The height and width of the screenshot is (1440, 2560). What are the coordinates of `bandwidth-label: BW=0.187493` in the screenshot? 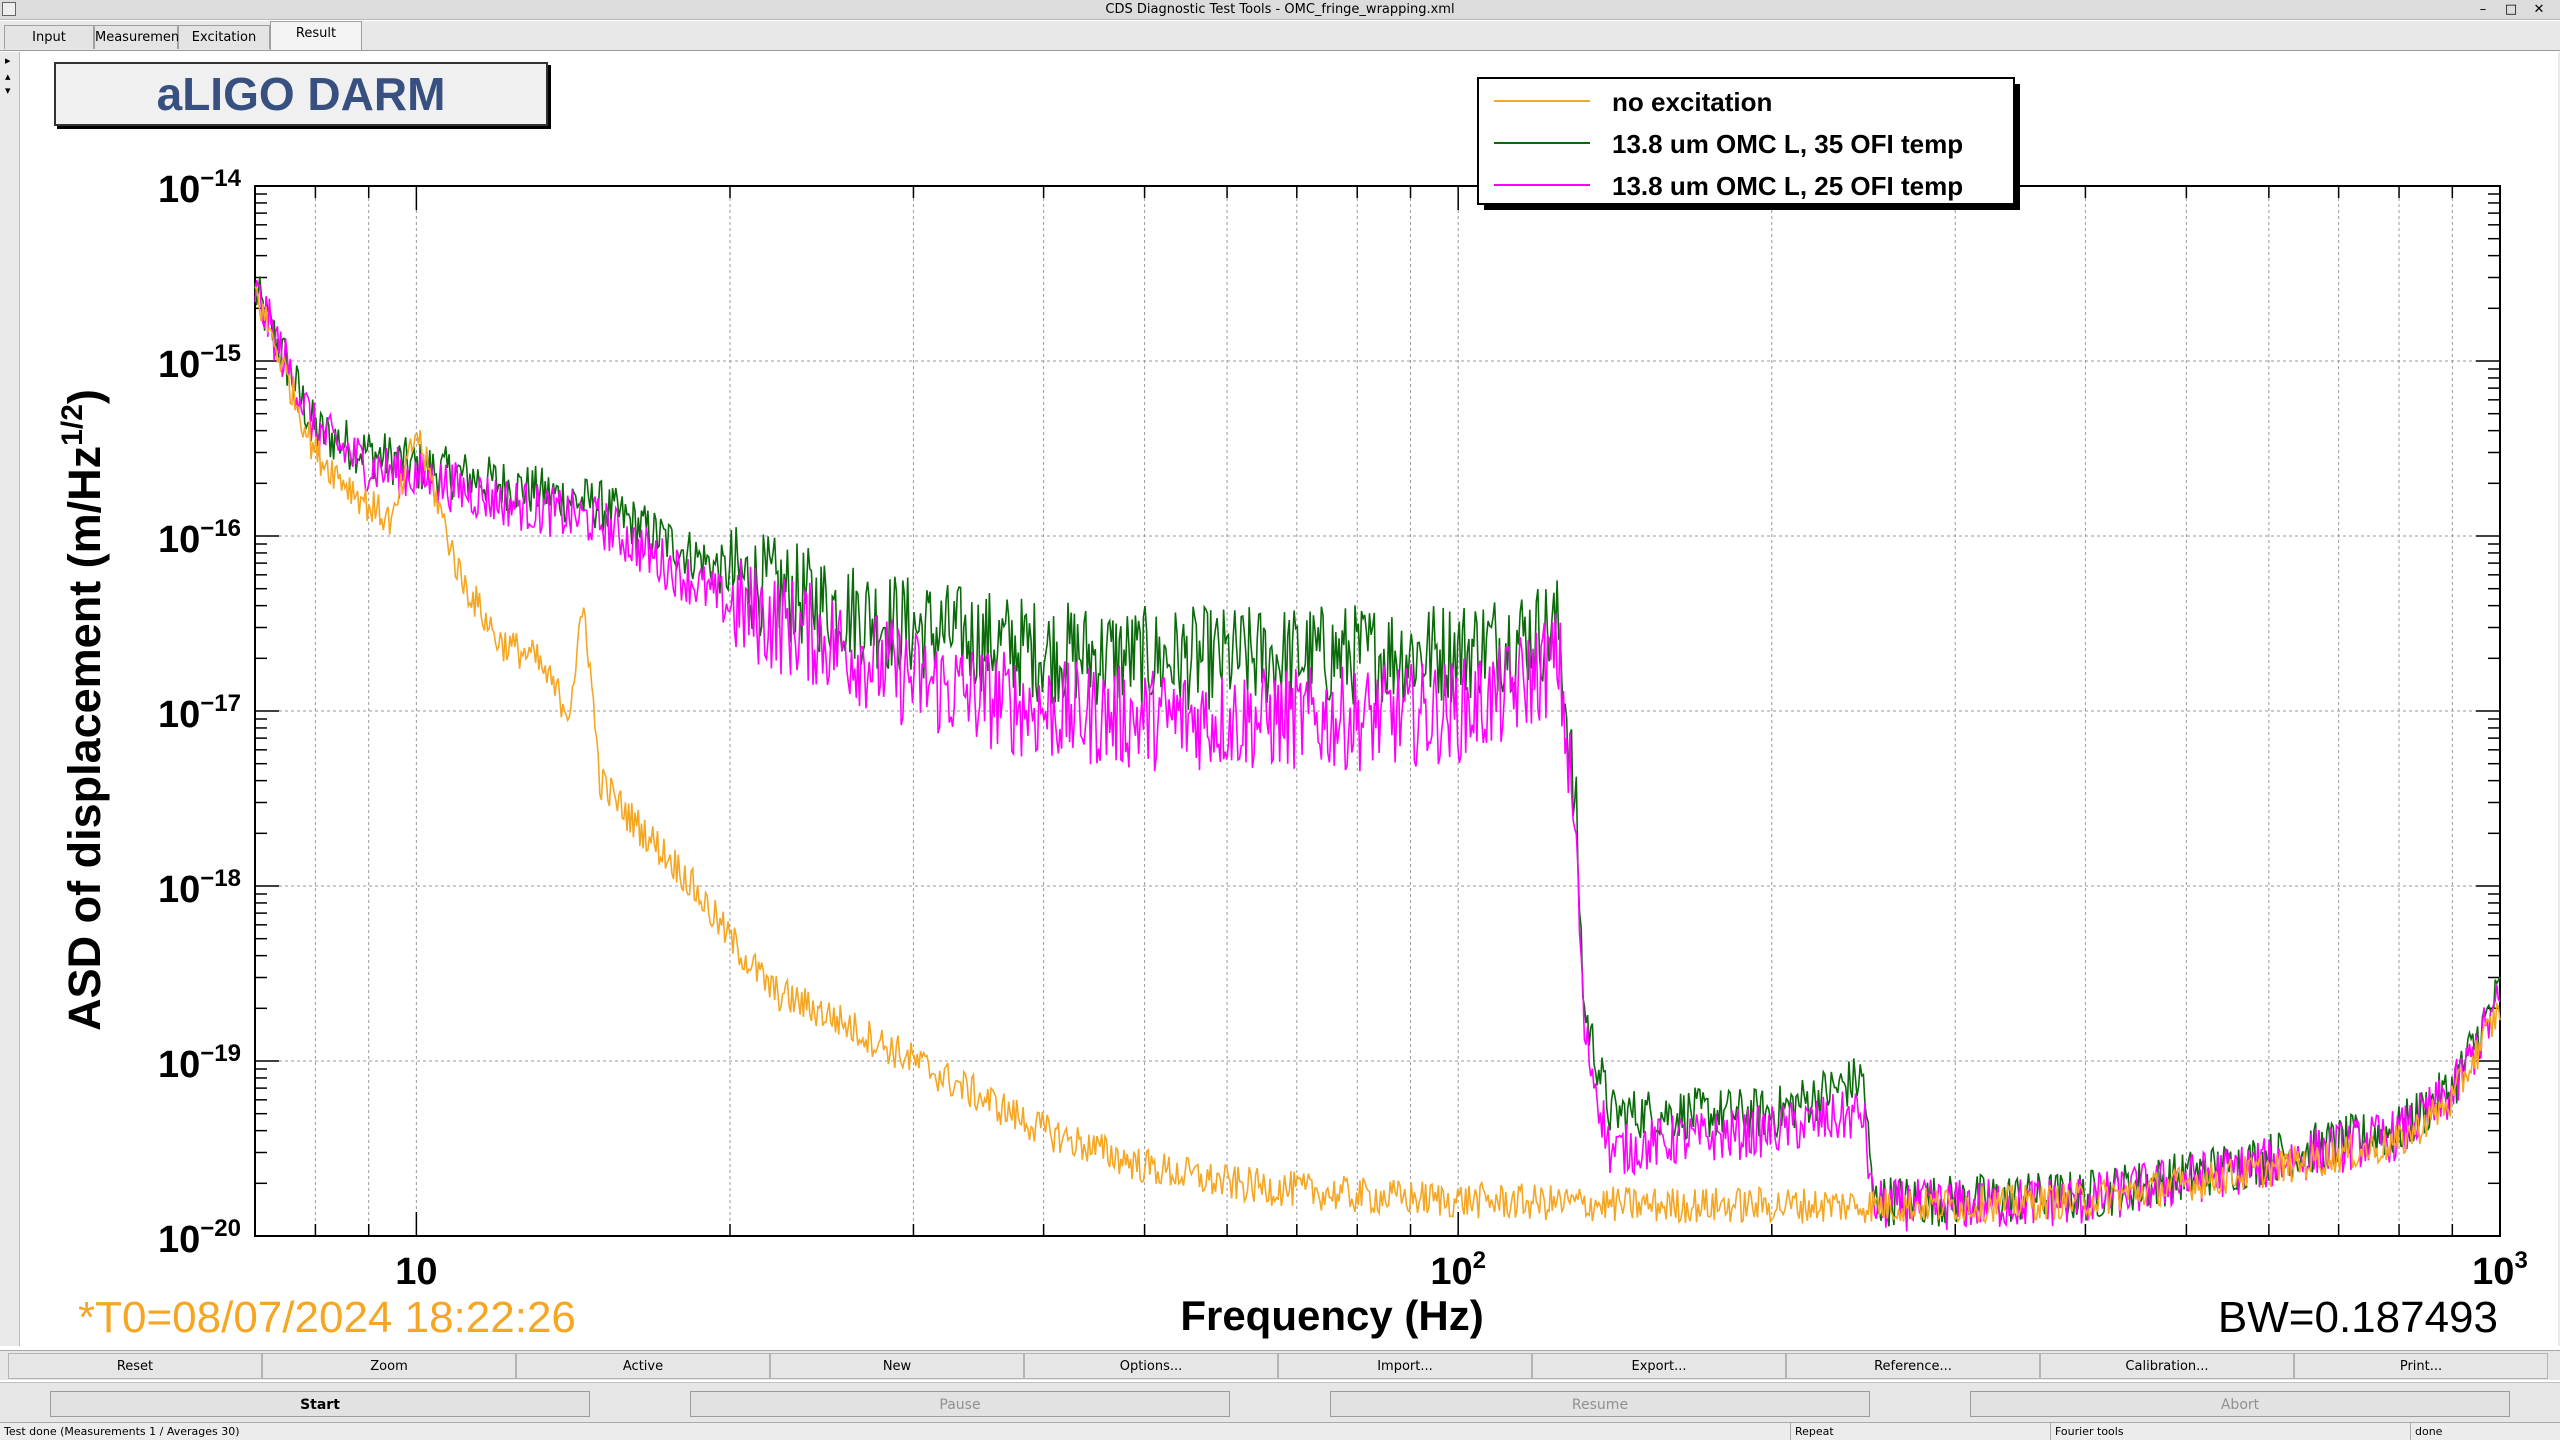 It's located at (2358, 1317).